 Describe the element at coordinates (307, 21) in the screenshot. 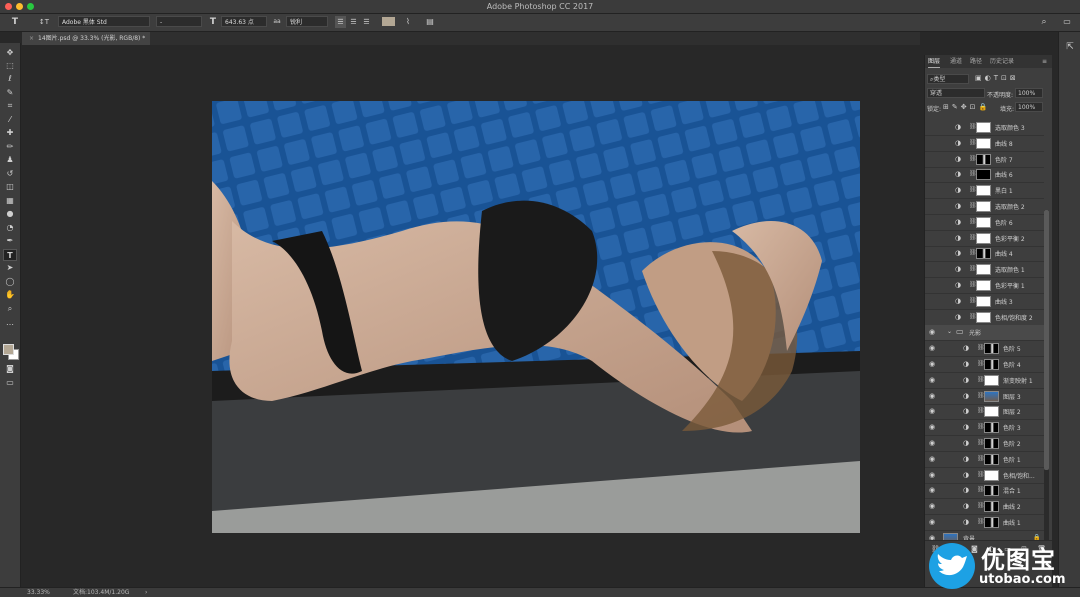

I see `anti-alias-select: 锐利` at that location.